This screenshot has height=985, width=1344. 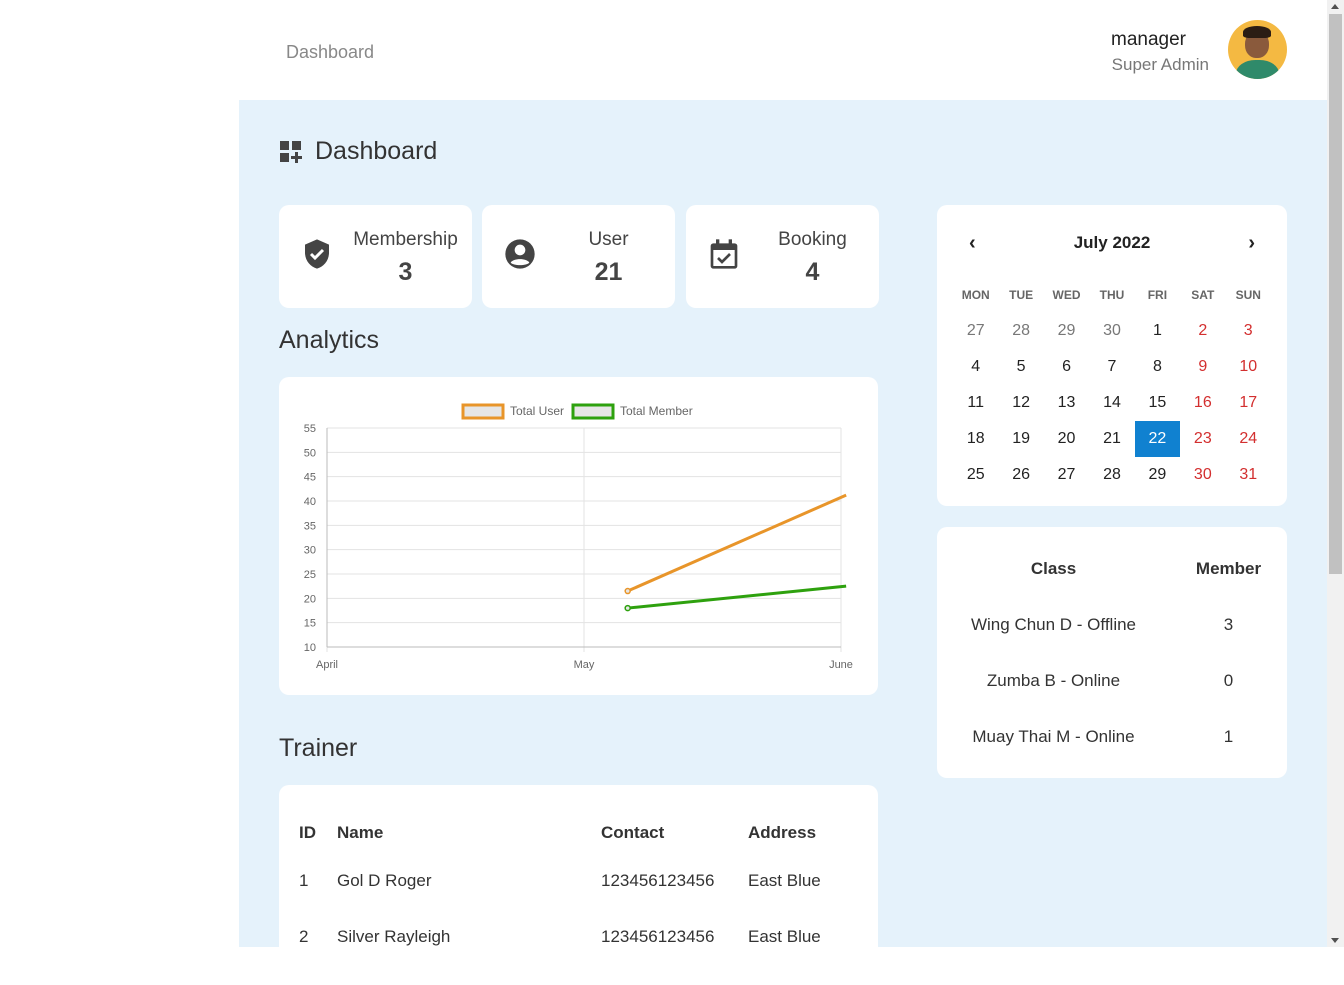 What do you see at coordinates (291, 151) in the screenshot?
I see `dashboard-customize-icon` at bounding box center [291, 151].